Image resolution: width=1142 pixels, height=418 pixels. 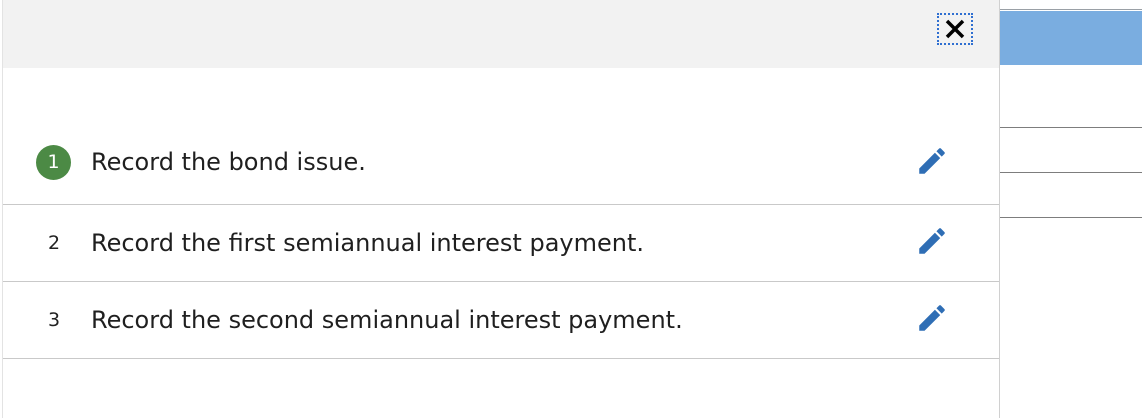 I want to click on task-number-badge: 1, so click(x=53, y=162).